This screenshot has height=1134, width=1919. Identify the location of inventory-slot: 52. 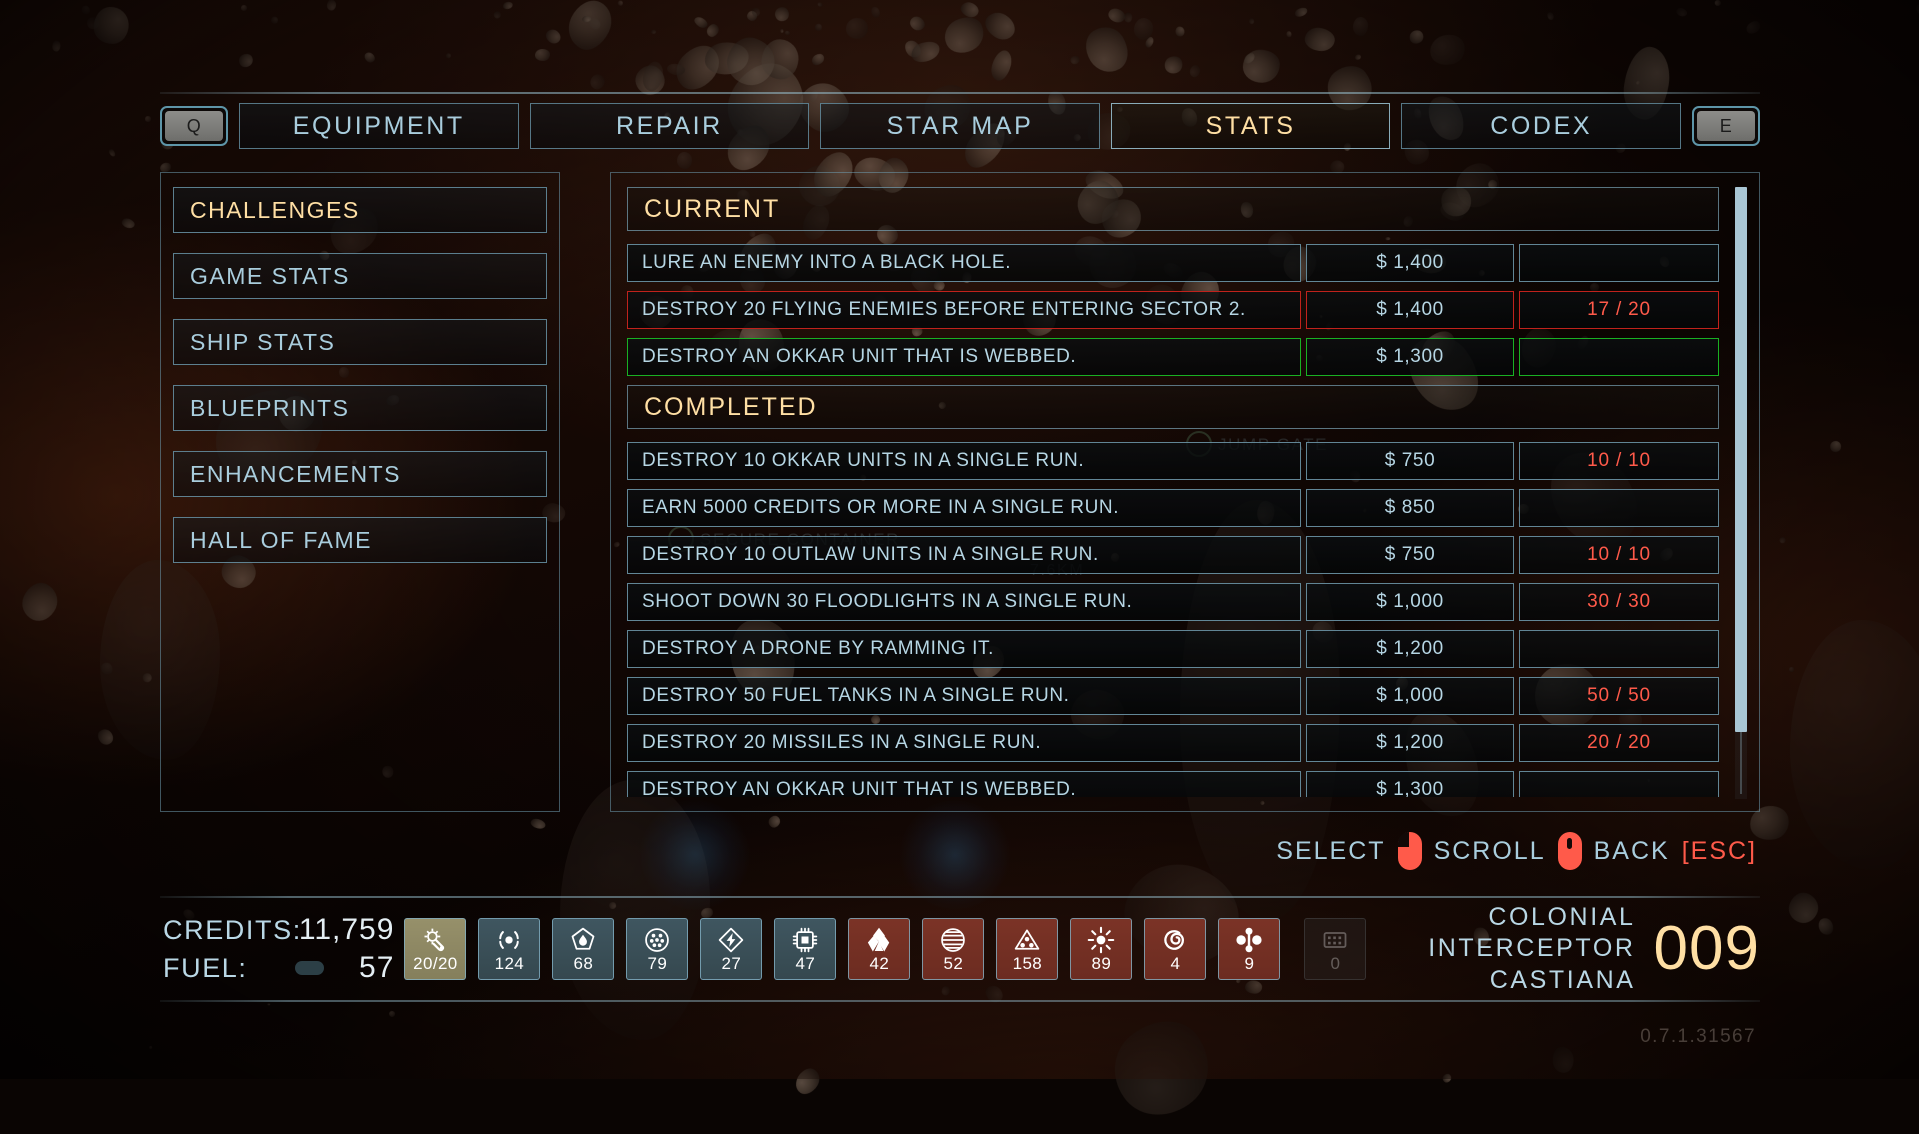
(953, 949).